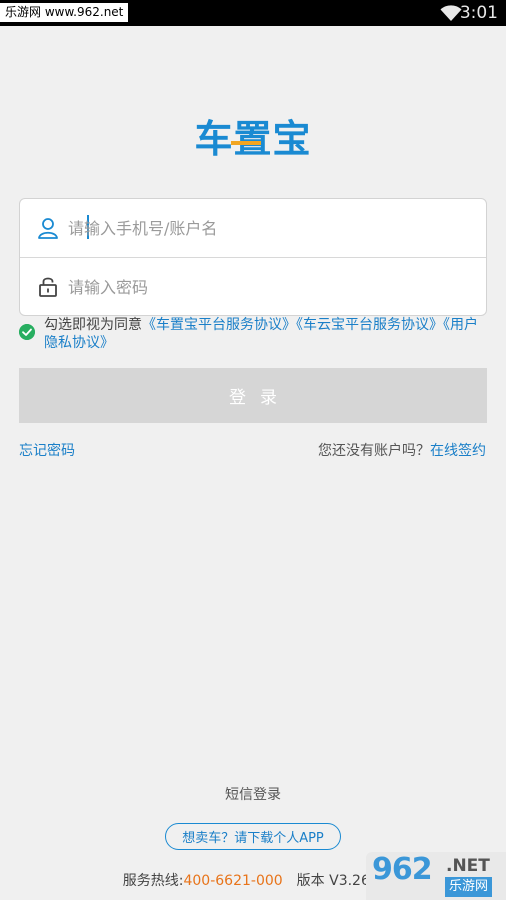 The image size is (506, 900). I want to click on password-input, so click(268, 287).